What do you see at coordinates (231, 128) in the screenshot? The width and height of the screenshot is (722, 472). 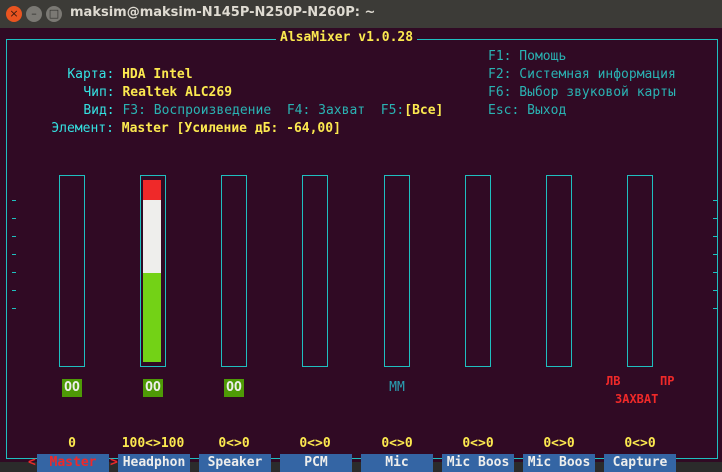 I see `element-value: Master [Усиление дБ: -64,00]` at bounding box center [231, 128].